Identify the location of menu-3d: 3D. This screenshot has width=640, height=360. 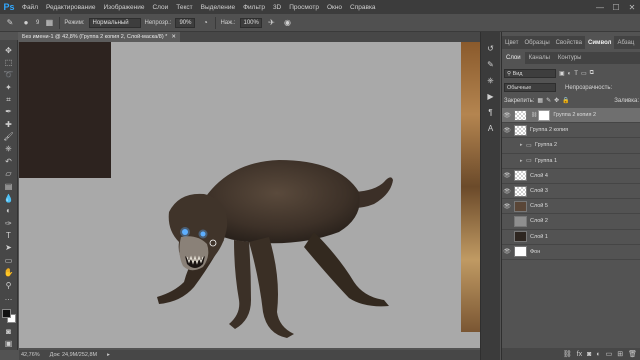
(277, 7).